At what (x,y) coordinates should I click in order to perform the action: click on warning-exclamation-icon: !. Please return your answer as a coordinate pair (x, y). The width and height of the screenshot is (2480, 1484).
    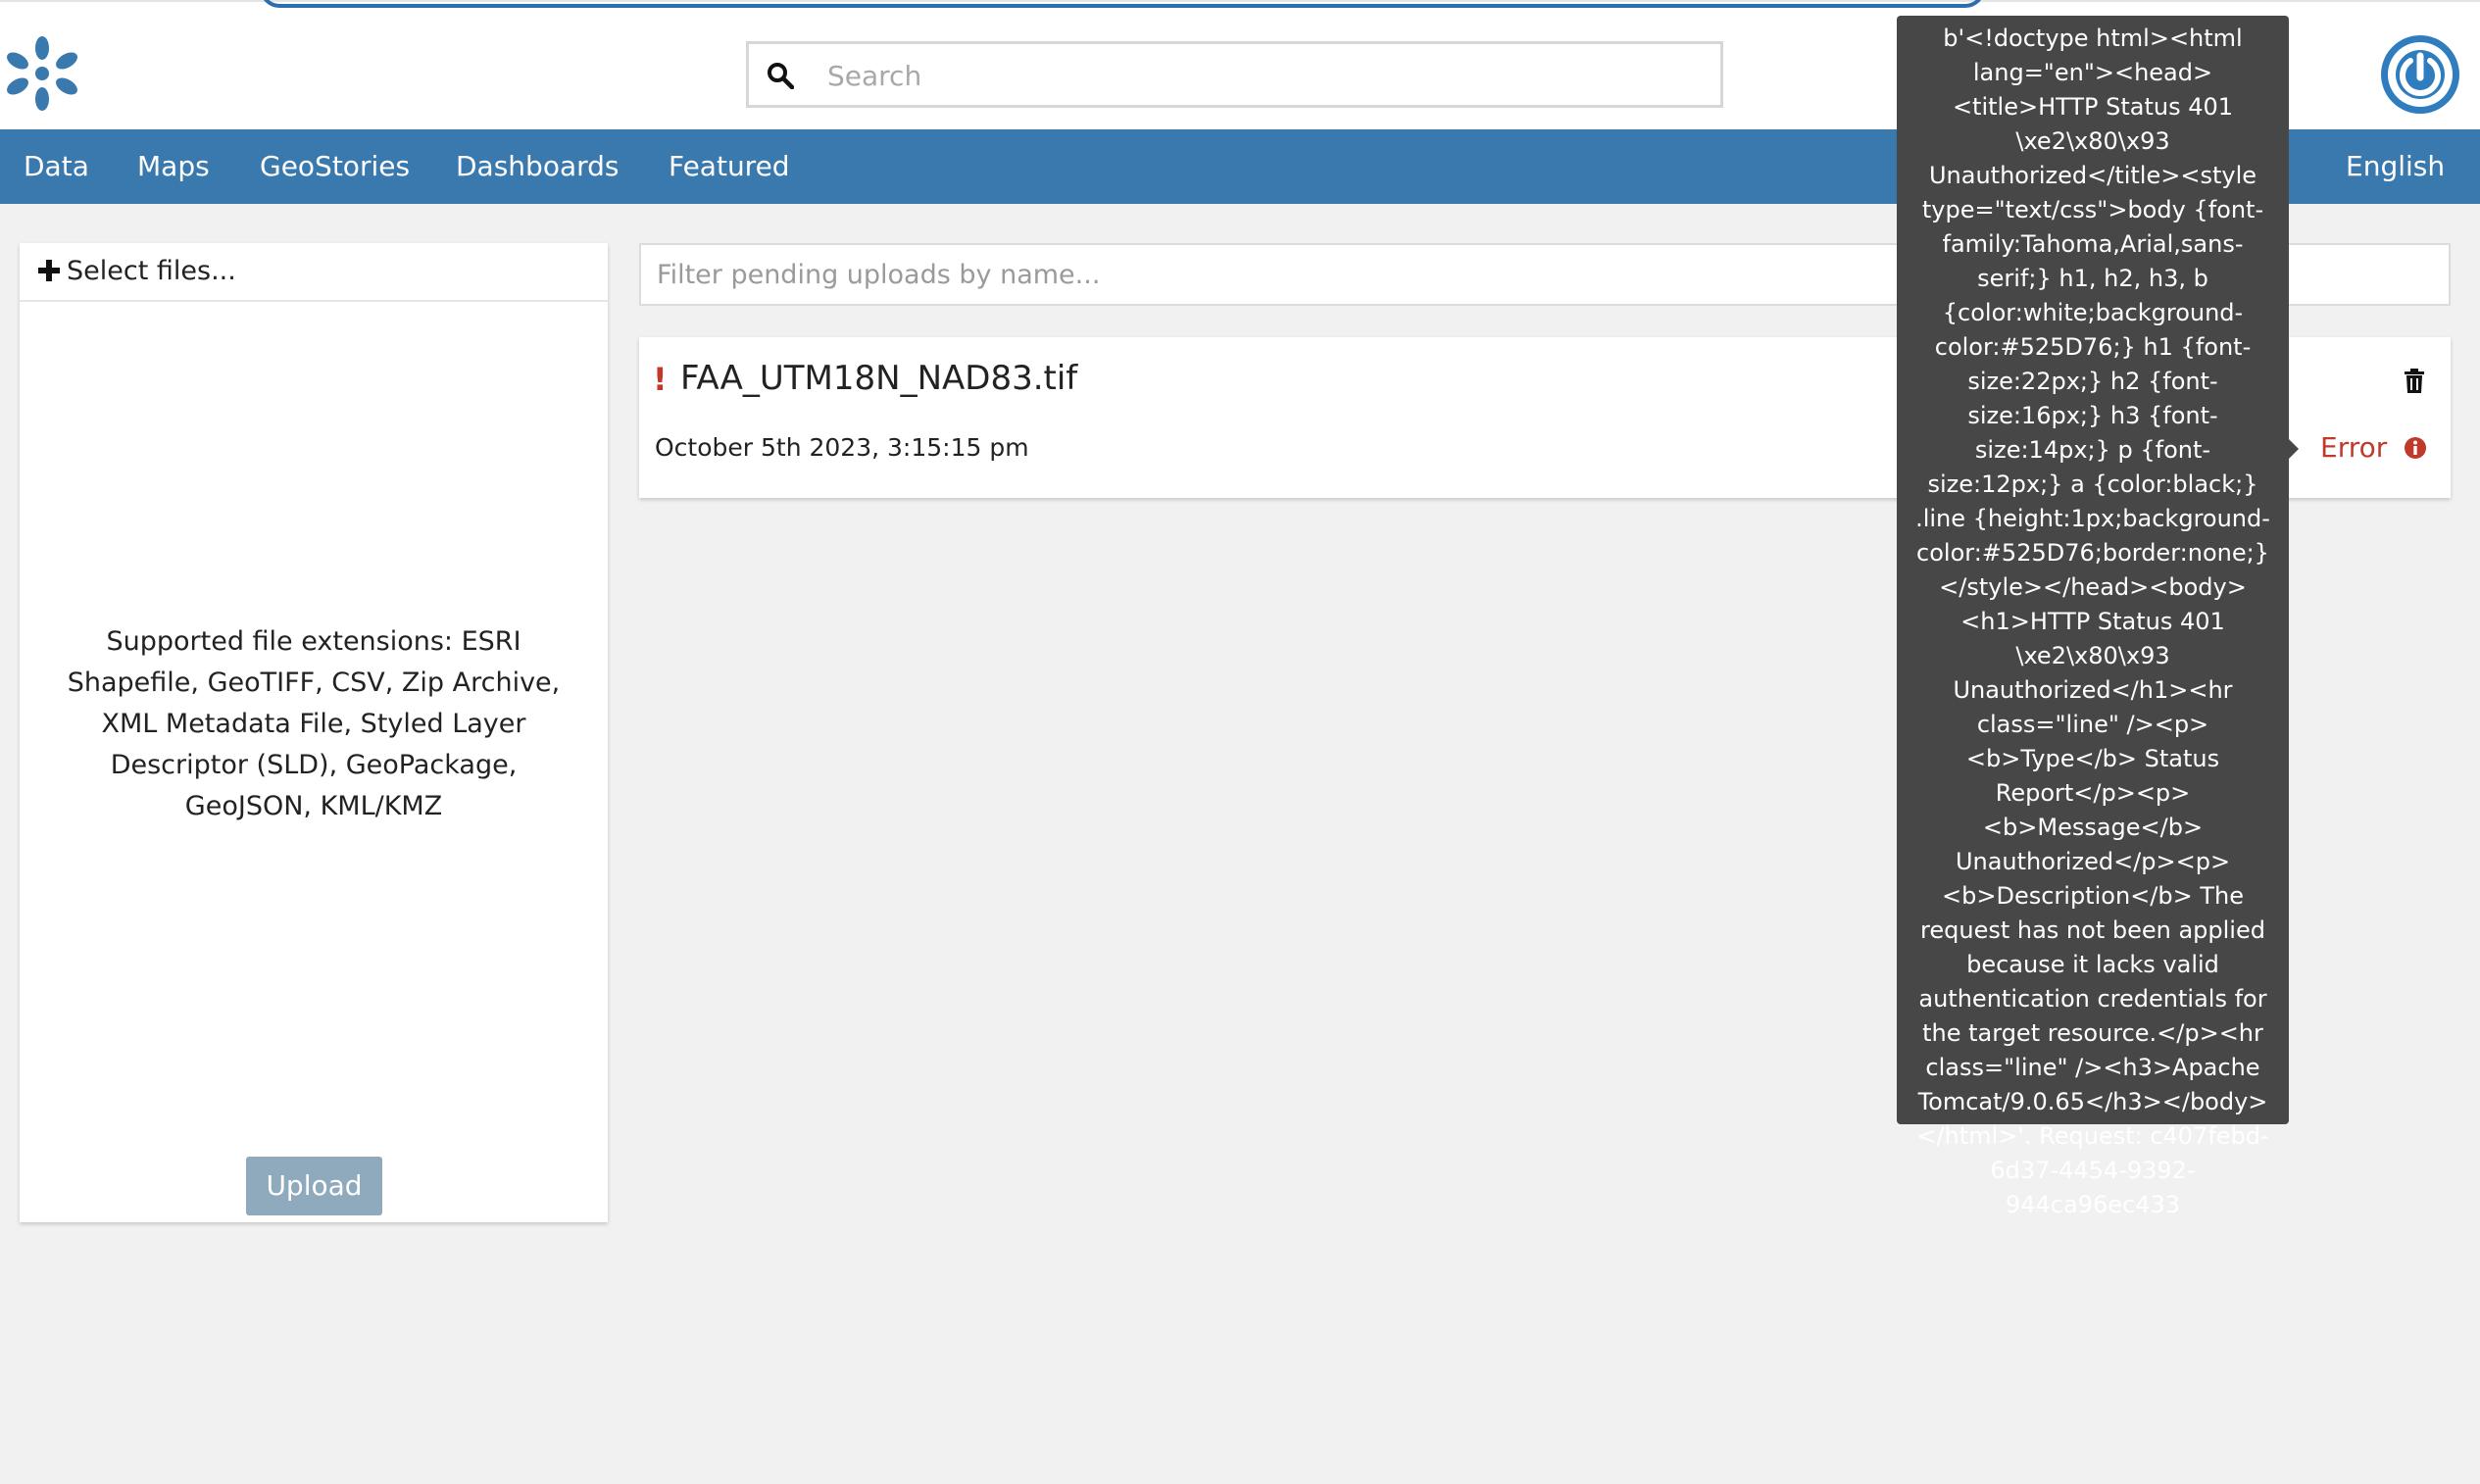
    Looking at the image, I should click on (661, 379).